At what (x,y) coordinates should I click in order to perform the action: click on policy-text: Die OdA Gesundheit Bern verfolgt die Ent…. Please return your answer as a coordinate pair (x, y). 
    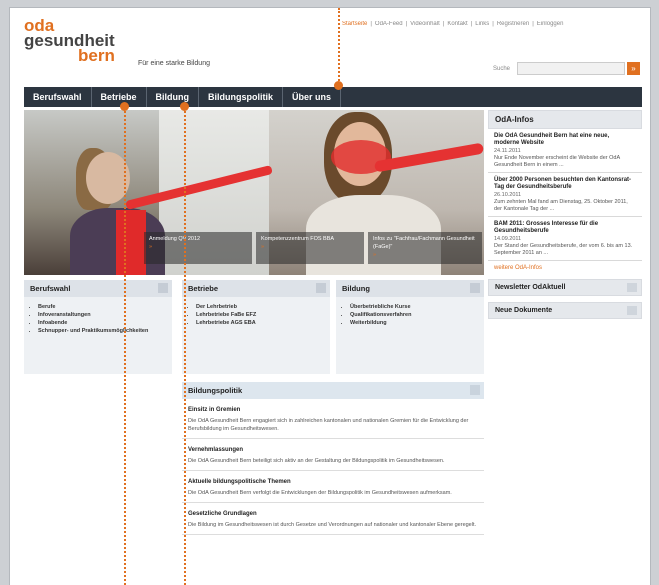
    Looking at the image, I should click on (320, 493).